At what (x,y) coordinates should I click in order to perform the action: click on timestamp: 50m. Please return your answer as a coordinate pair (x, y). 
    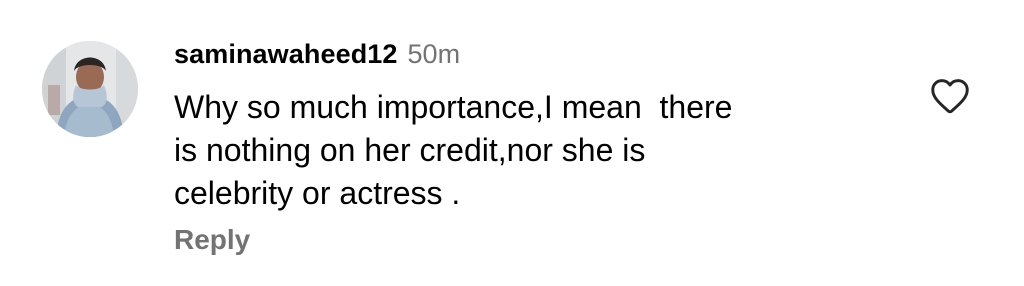
    Looking at the image, I should click on (434, 53).